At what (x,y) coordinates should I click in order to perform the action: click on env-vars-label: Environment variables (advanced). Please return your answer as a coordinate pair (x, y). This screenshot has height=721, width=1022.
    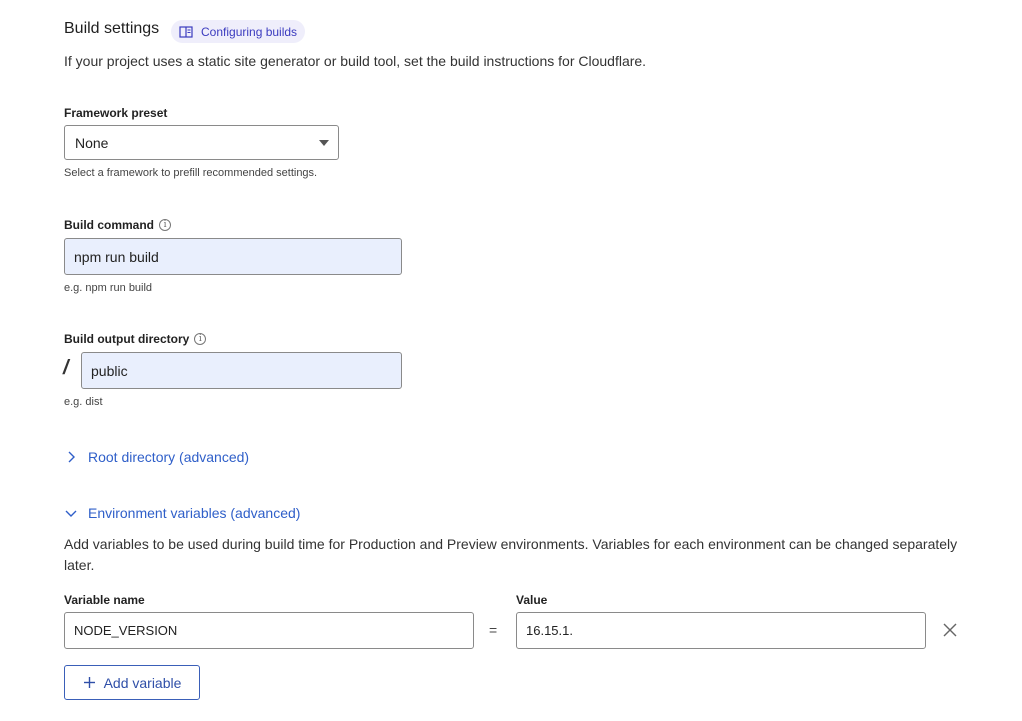
    Looking at the image, I should click on (194, 513).